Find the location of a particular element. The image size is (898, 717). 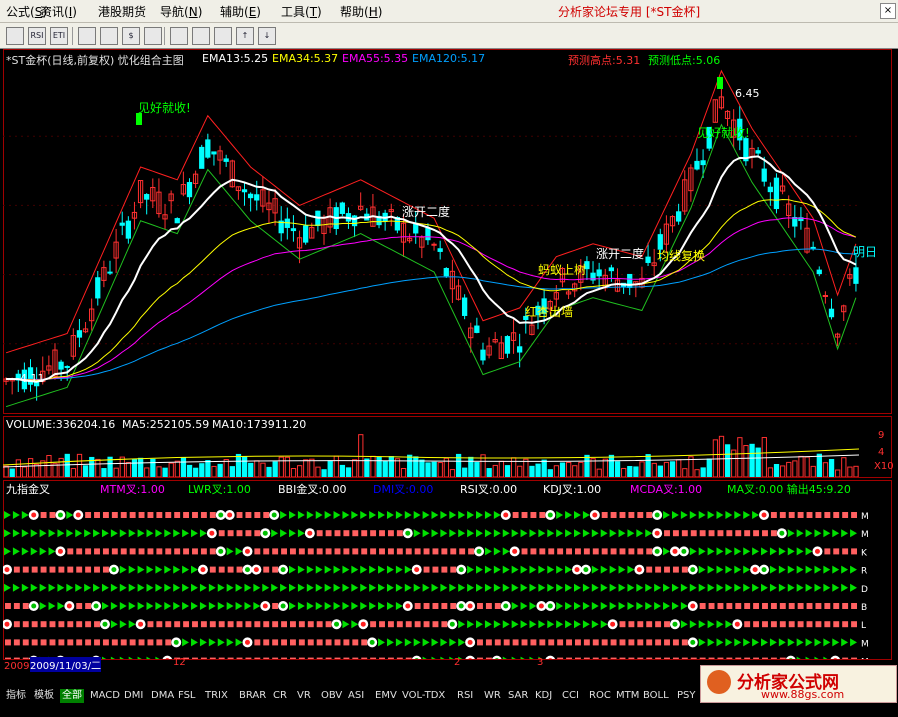

export-icon is located at coordinates (179, 36).